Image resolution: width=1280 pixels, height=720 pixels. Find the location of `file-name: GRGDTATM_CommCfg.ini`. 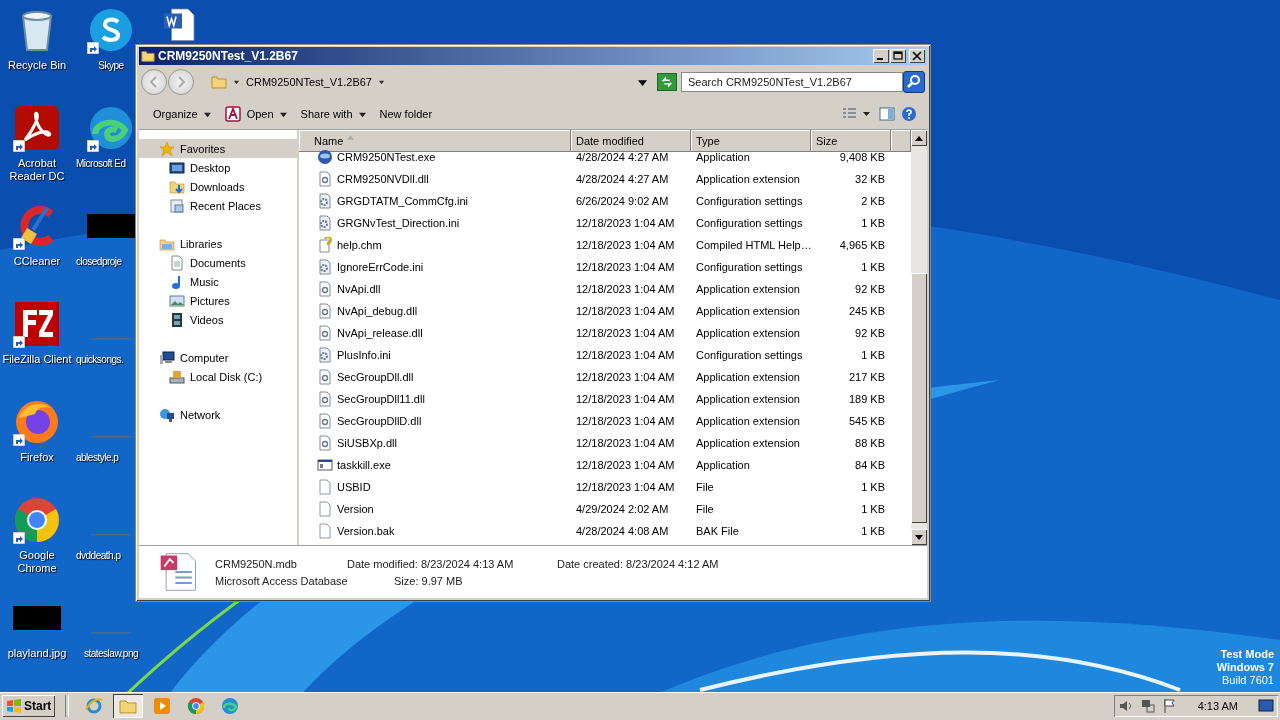

file-name: GRGDTATM_CommCfg.ini is located at coordinates (402, 201).